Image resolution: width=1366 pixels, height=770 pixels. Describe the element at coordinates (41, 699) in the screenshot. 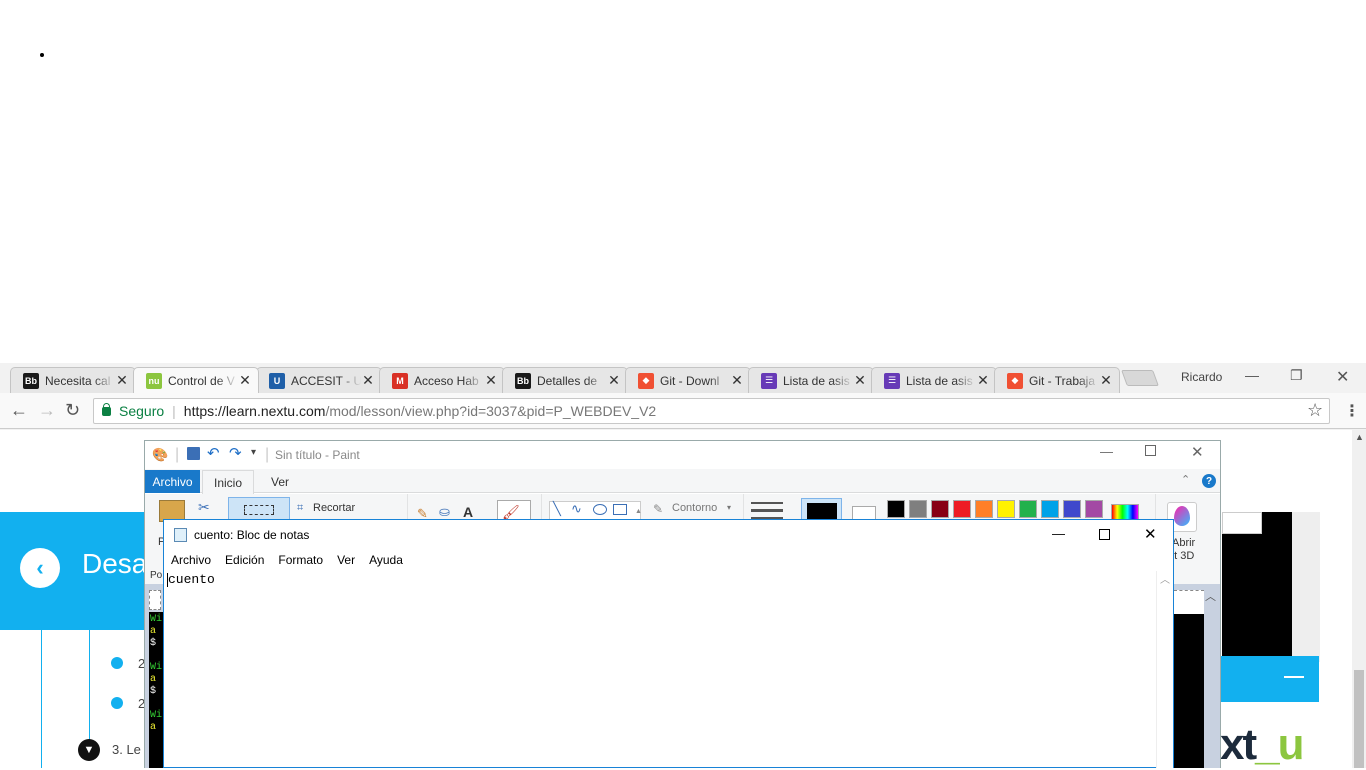

I see `timeline-line` at that location.